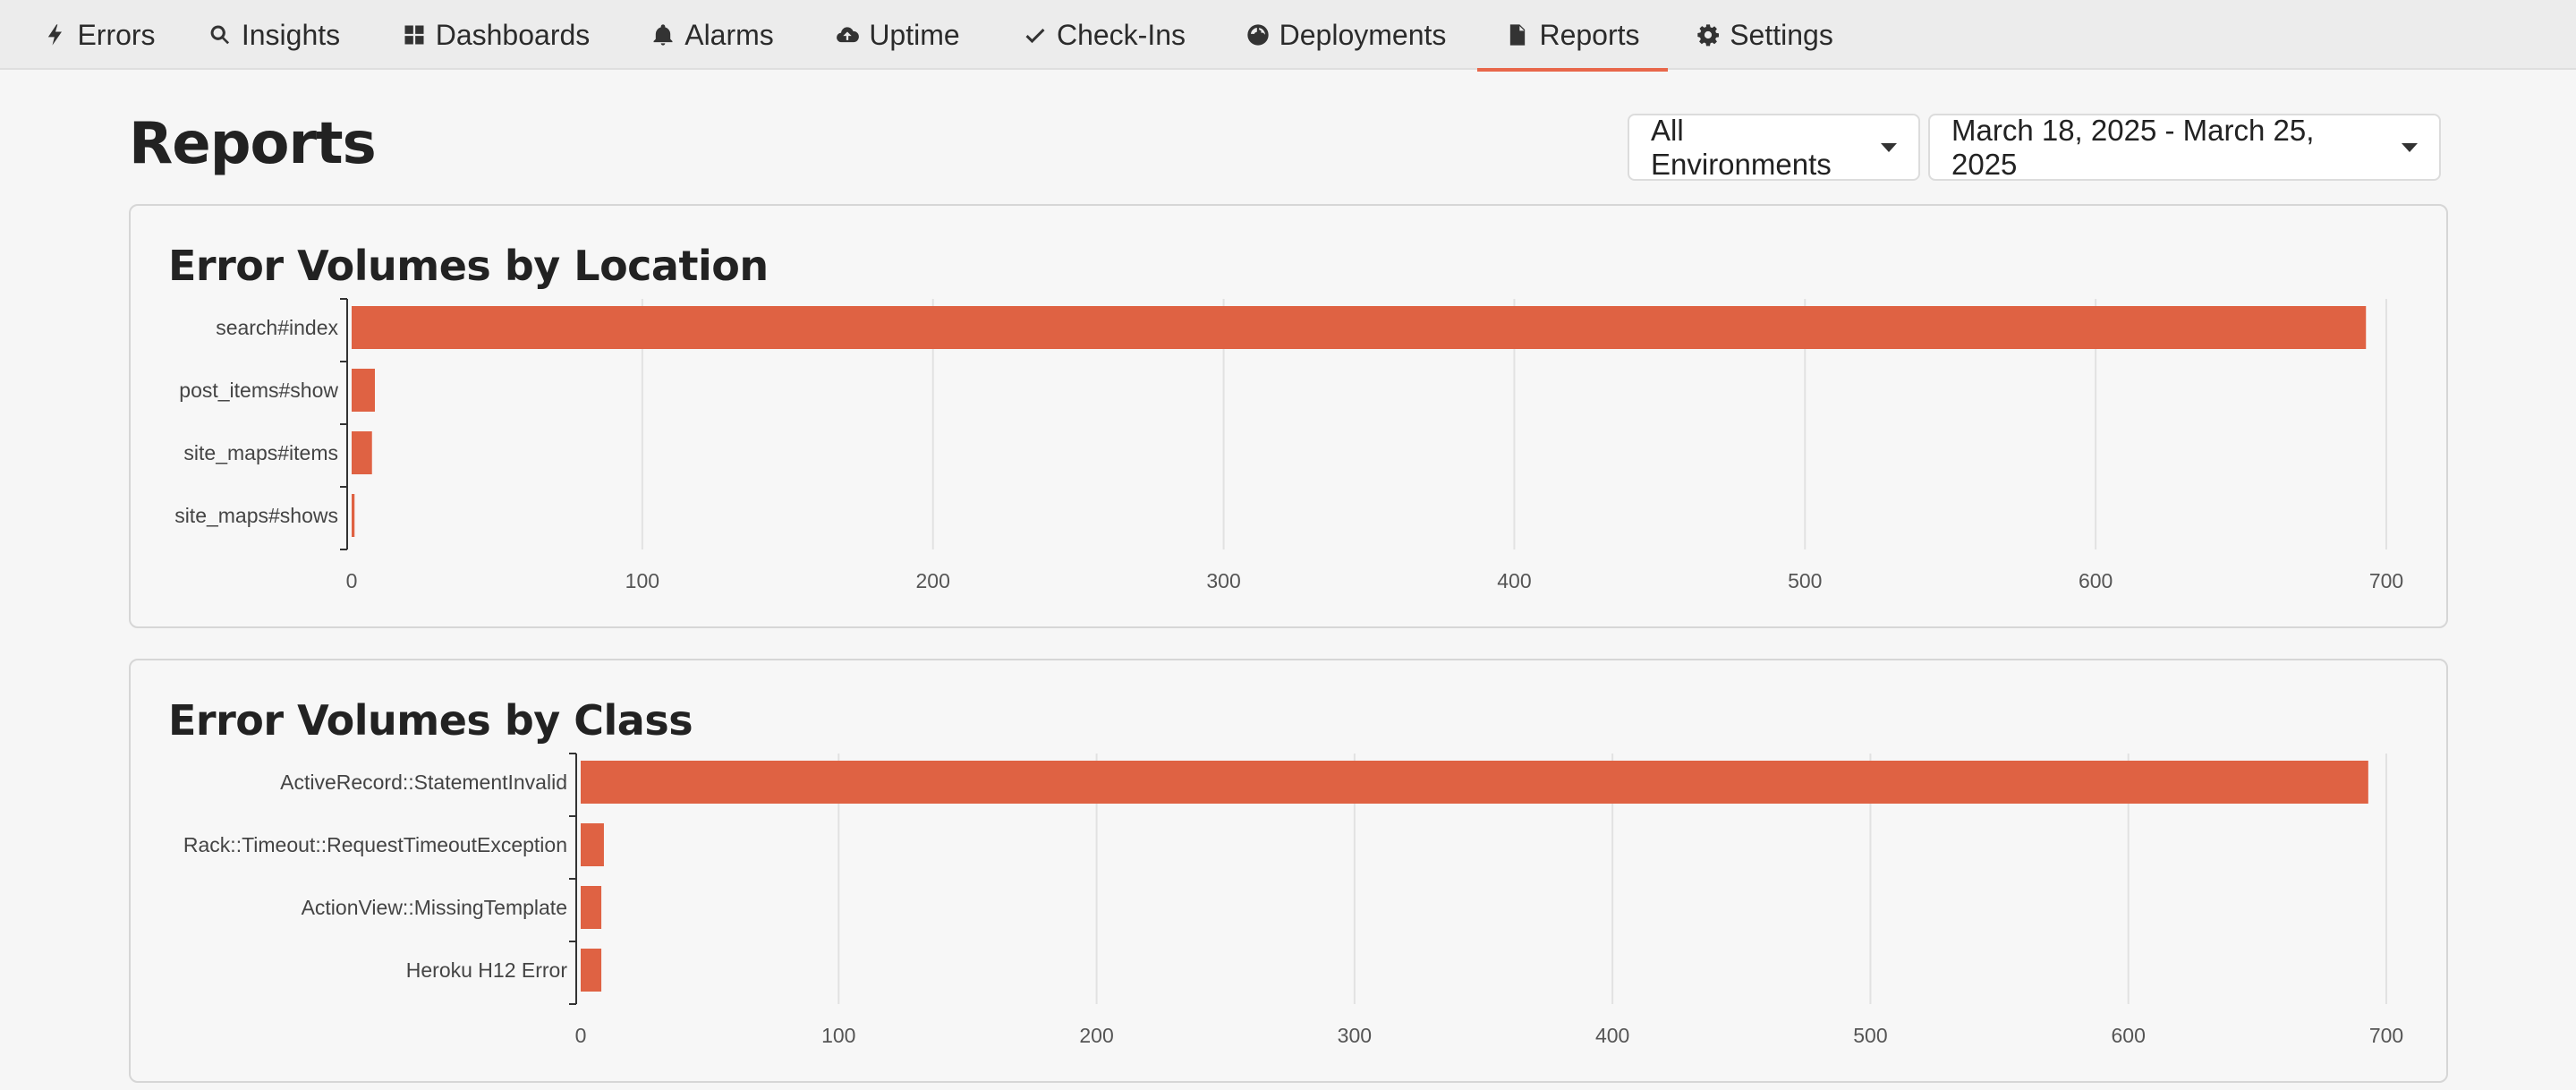  Describe the element at coordinates (663, 34) in the screenshot. I see `bell-icon` at that location.